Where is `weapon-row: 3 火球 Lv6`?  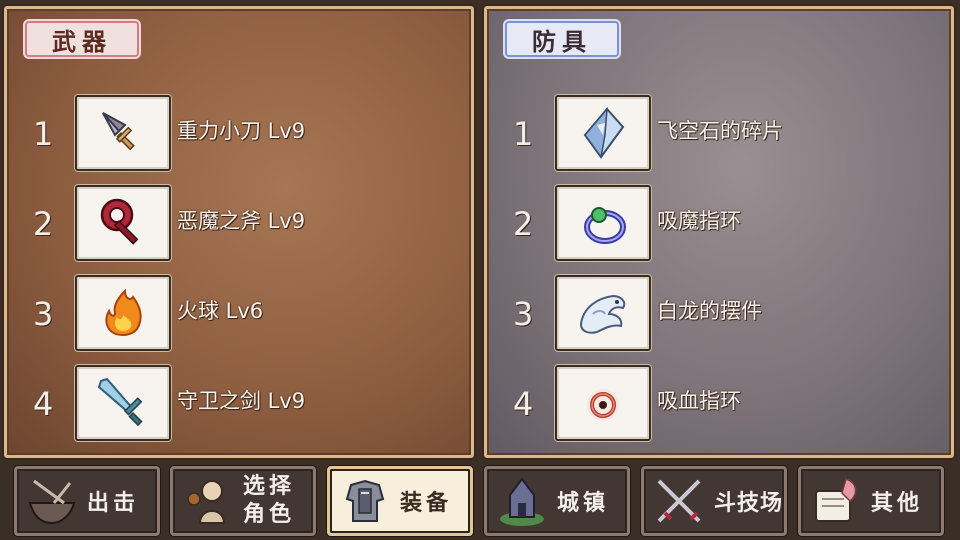 weapon-row: 3 火球 Lv6 is located at coordinates (239, 313).